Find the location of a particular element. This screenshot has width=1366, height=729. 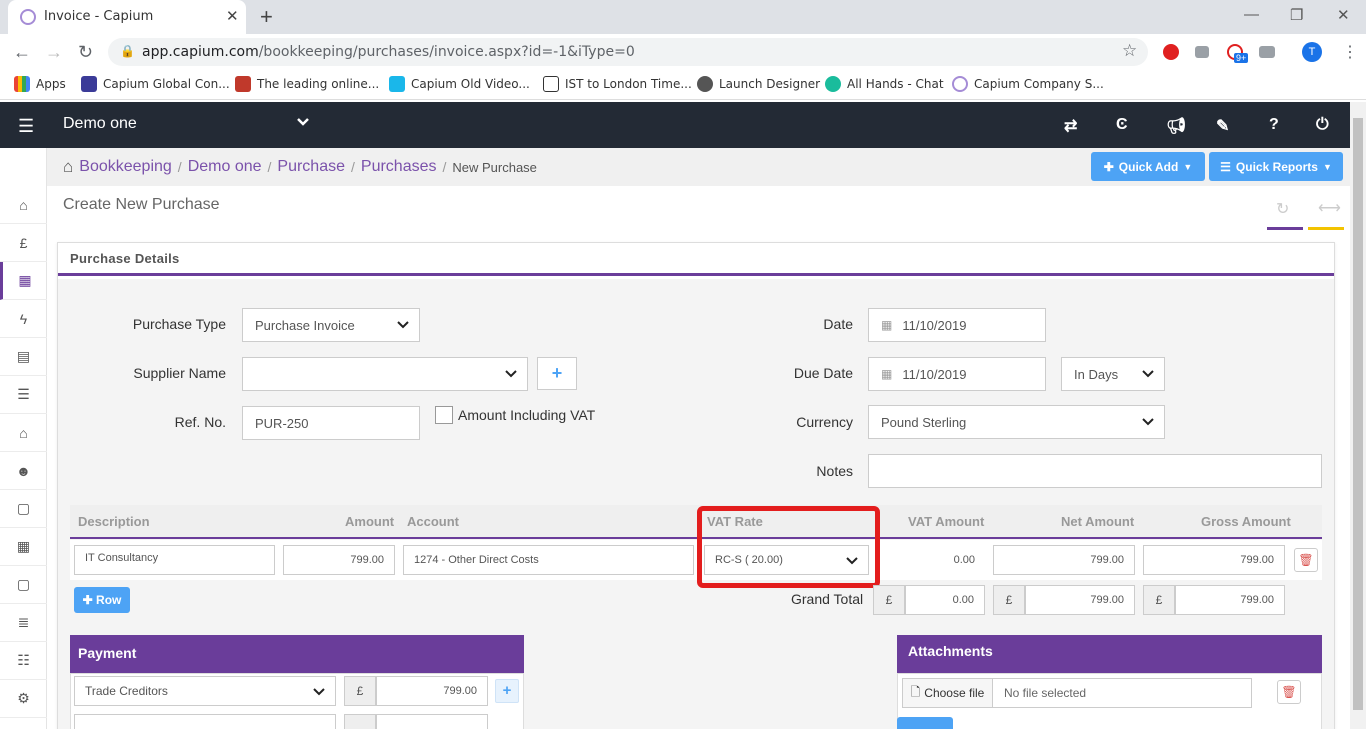

capium-logo-icon: Ͼ is located at coordinates (1122, 125).